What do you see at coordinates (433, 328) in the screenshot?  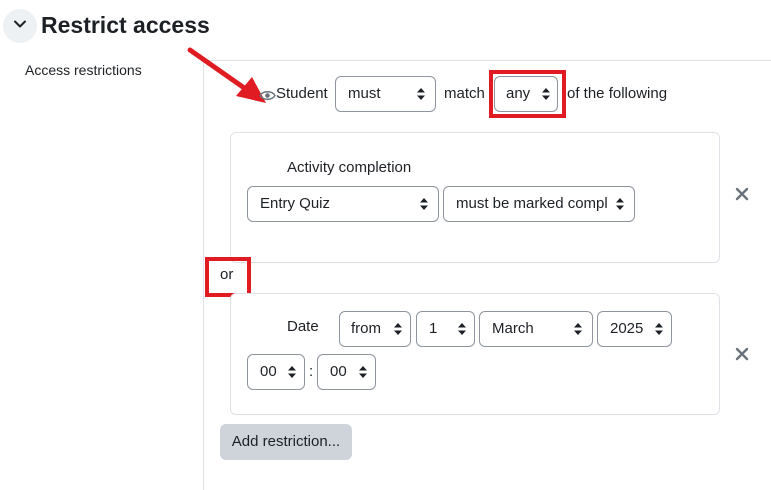 I see `day-value: 1` at bounding box center [433, 328].